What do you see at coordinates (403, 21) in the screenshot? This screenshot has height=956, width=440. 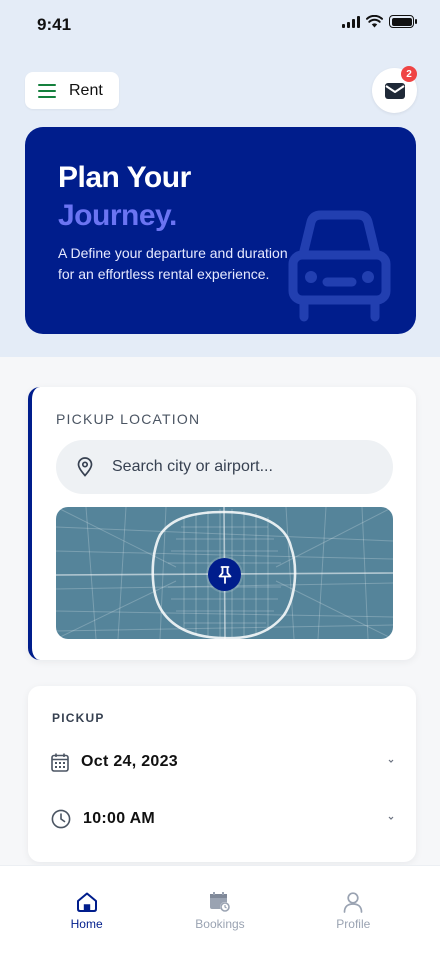 I see `battery-icon` at bounding box center [403, 21].